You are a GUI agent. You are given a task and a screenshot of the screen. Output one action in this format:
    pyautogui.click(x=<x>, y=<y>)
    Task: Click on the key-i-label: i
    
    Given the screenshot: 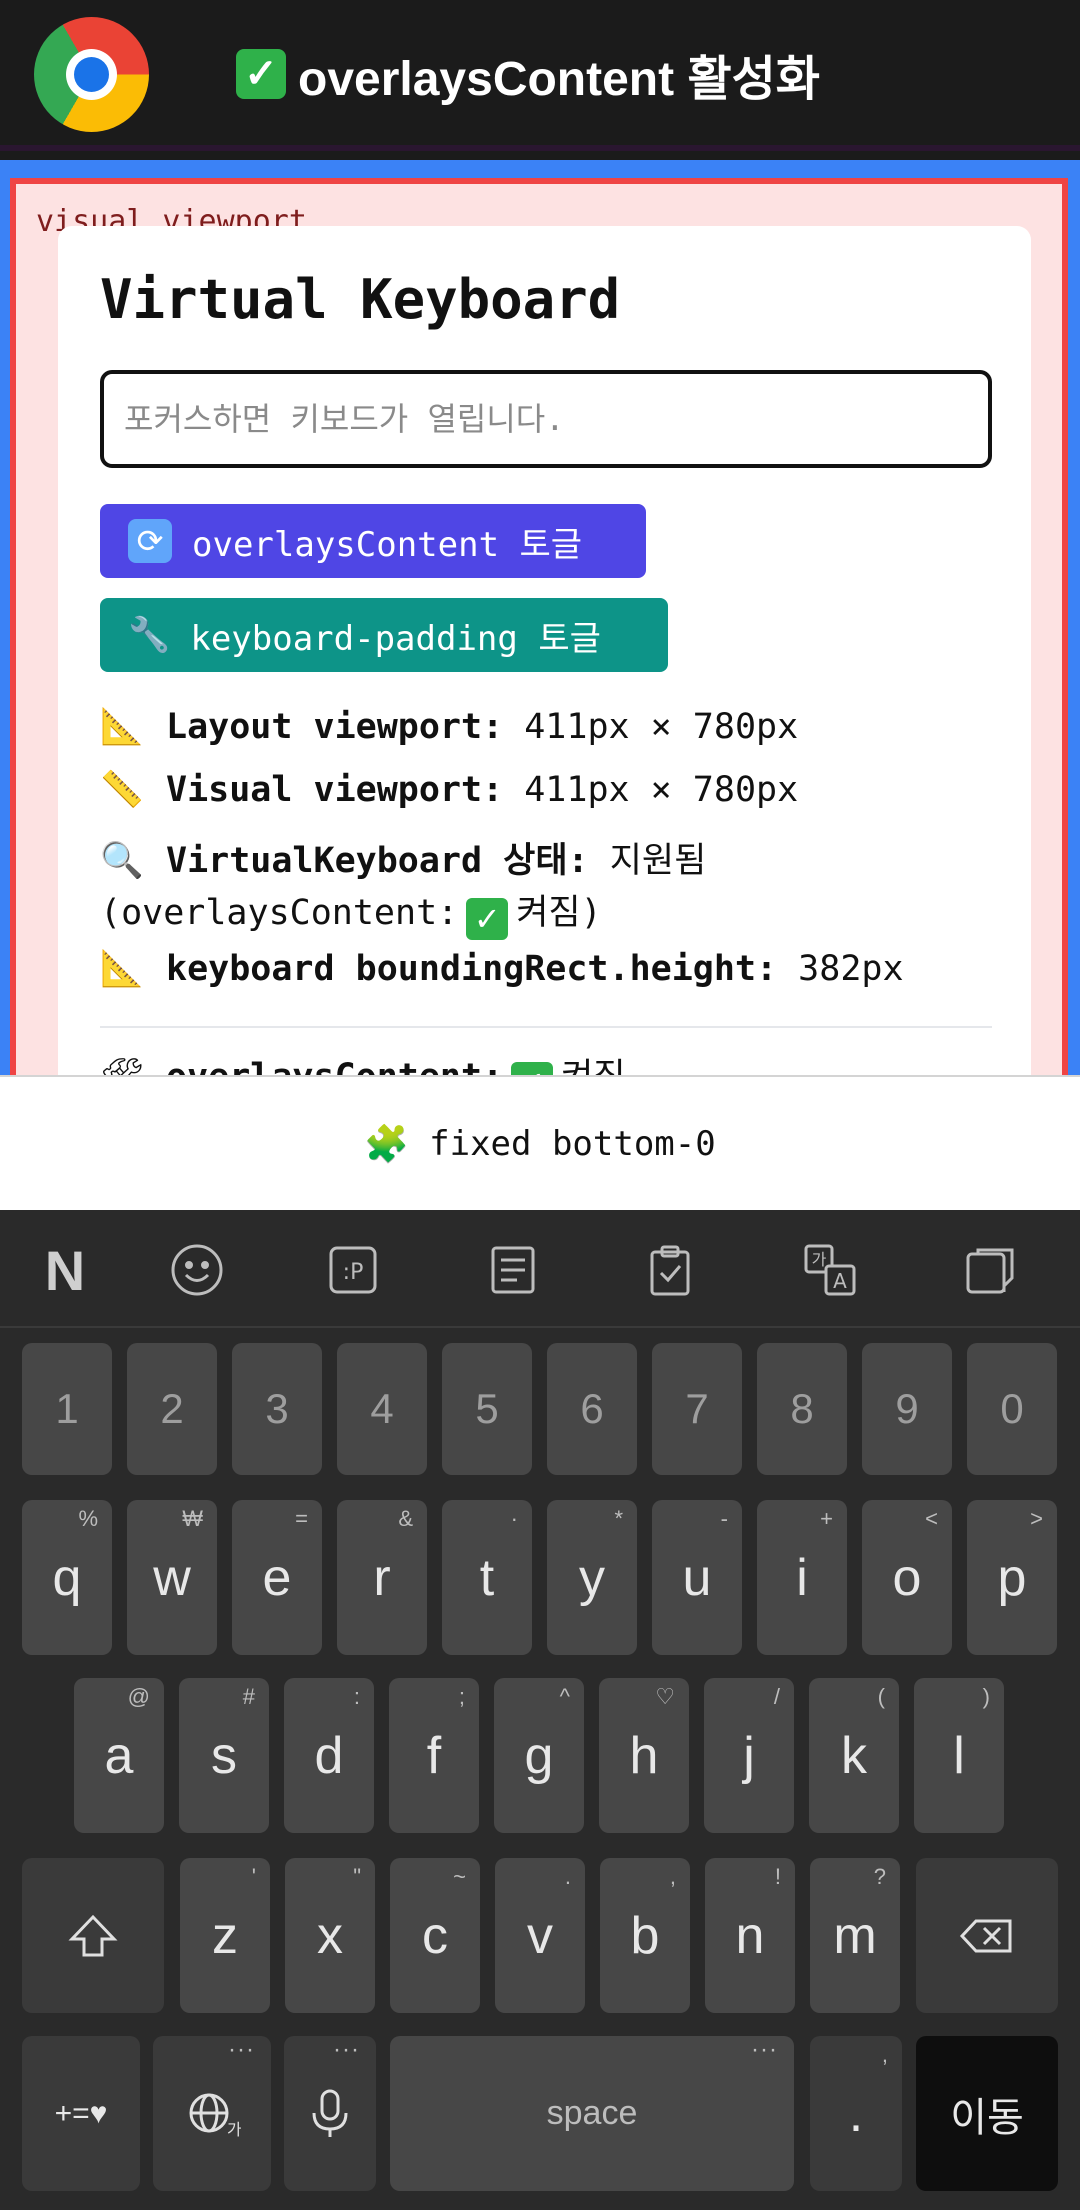 What is the action you would take?
    pyautogui.click(x=802, y=1577)
    